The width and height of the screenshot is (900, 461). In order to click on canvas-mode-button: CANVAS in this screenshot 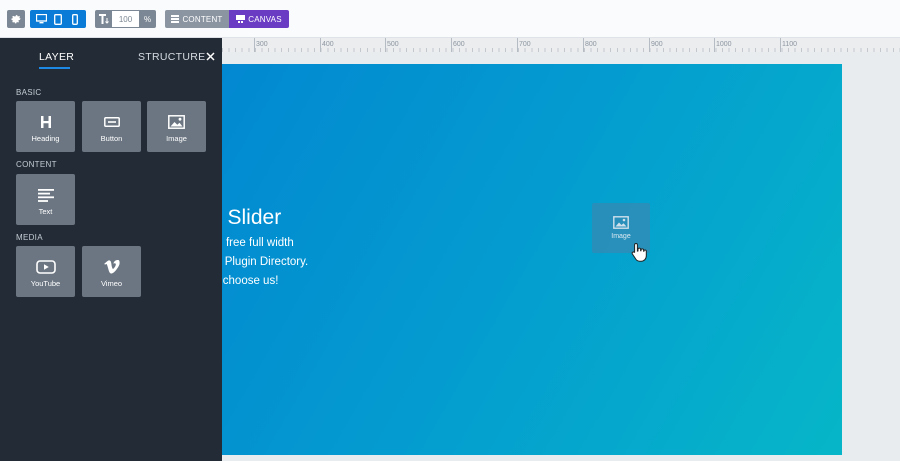, I will do `click(259, 19)`.